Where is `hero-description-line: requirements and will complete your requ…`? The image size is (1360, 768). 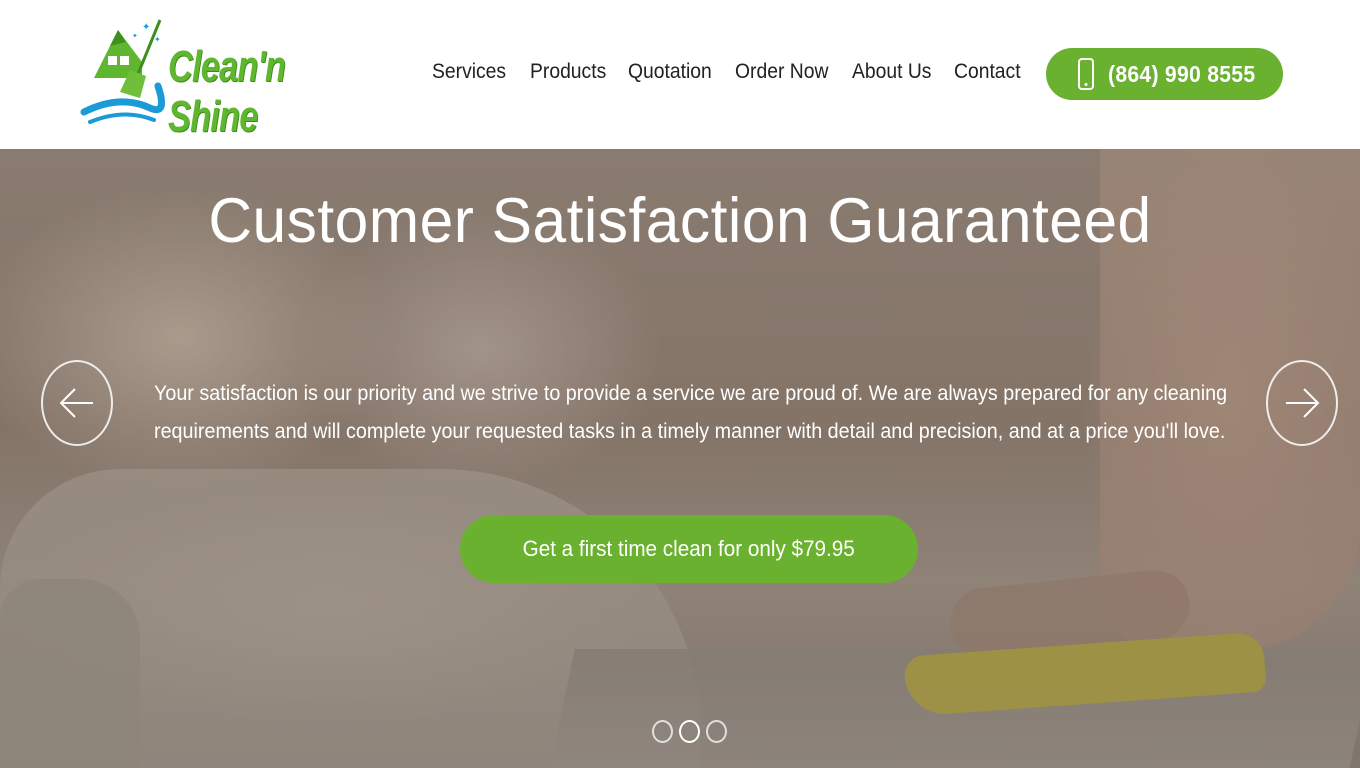 hero-description-line: requirements and will complete your requ… is located at coordinates (690, 431).